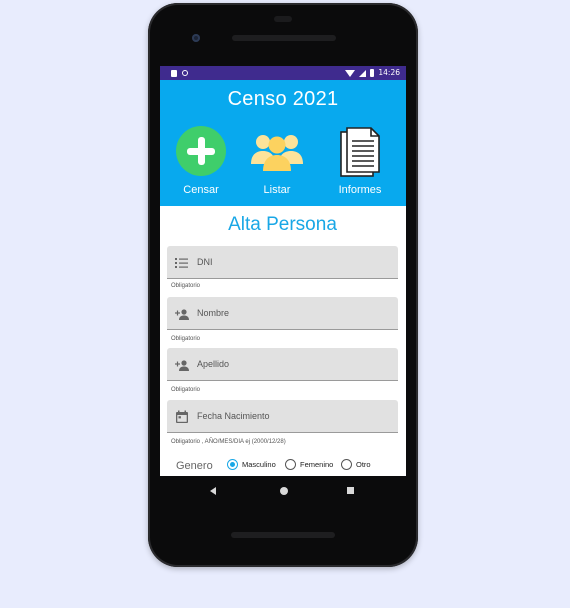 The width and height of the screenshot is (570, 608). Describe the element at coordinates (360, 190) in the screenshot. I see `informes-label: Informes` at that location.